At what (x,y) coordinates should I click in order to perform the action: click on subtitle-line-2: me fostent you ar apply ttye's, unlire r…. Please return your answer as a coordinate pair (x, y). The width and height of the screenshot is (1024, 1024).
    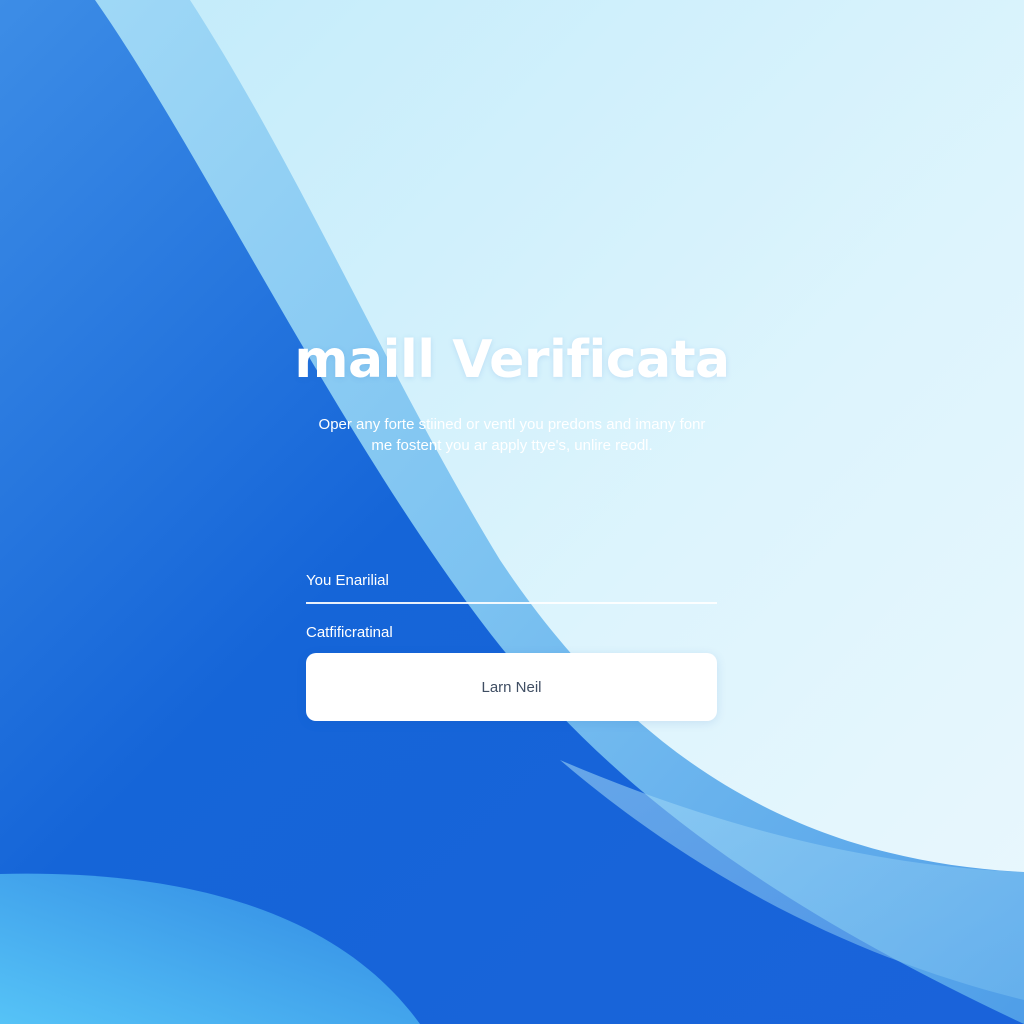
    Looking at the image, I should click on (512, 445).